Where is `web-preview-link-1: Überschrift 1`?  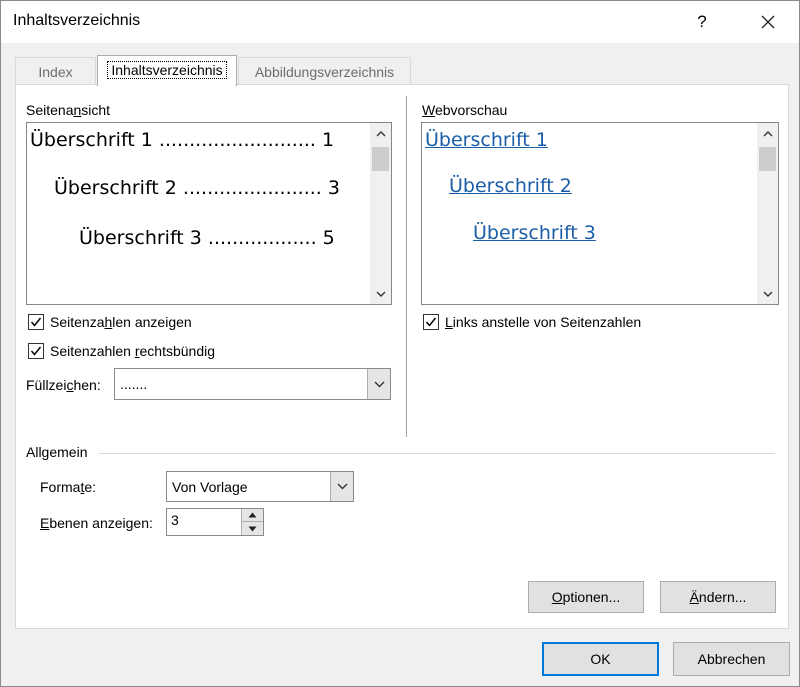
web-preview-link-1: Überschrift 1 is located at coordinates (486, 140).